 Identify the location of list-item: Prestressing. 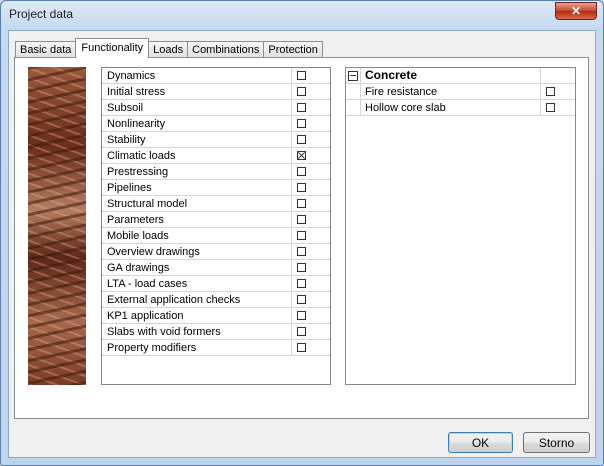
(216, 172).